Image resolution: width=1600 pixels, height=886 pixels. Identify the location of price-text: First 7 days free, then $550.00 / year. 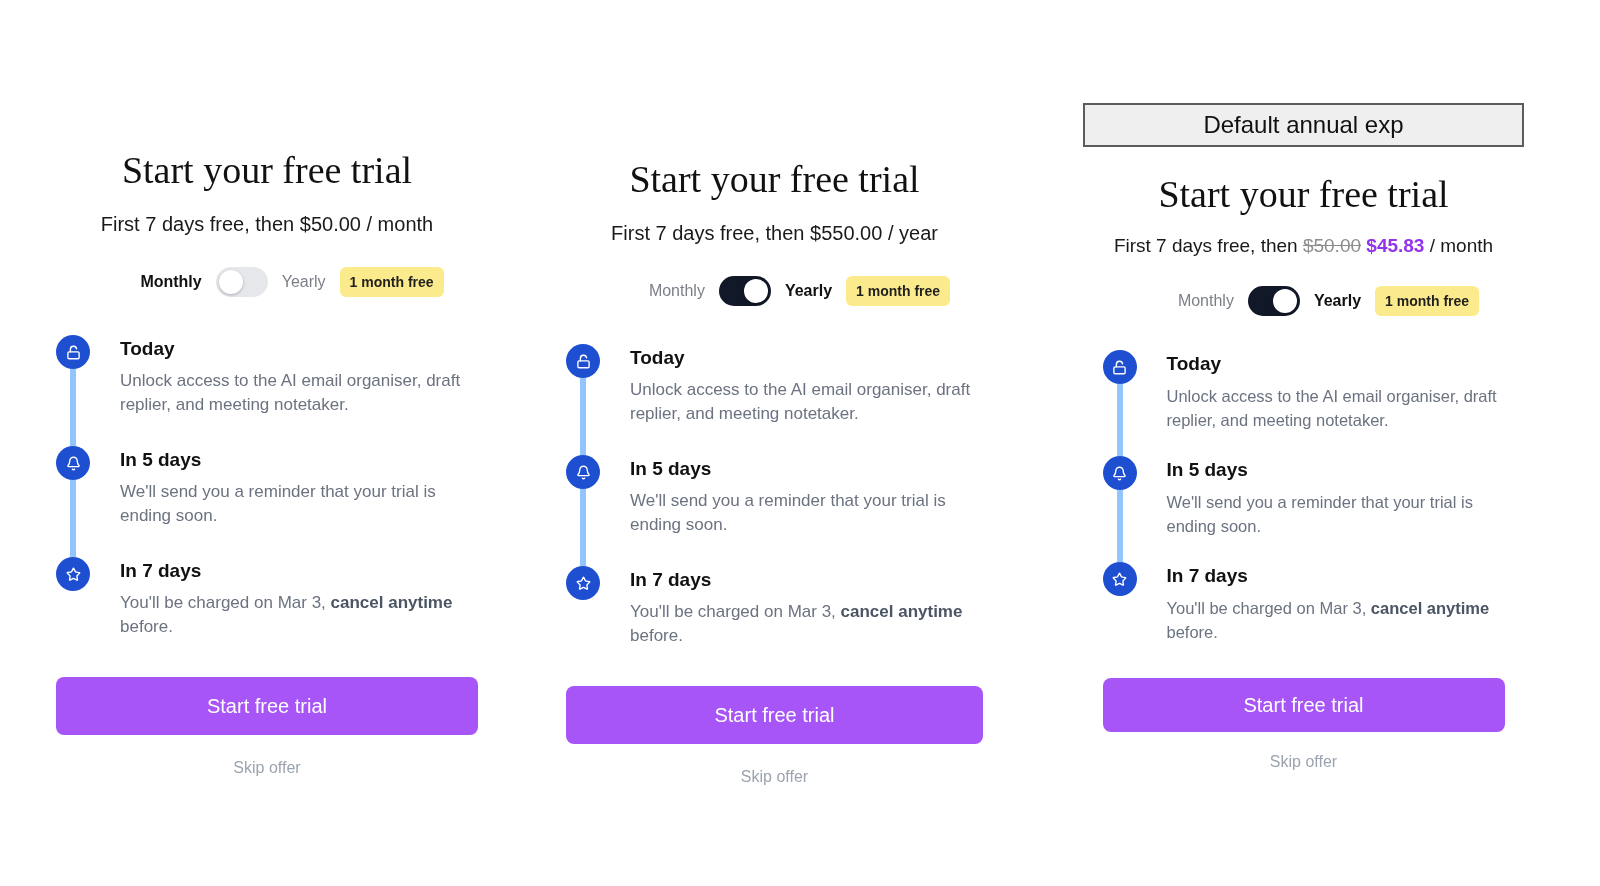
(774, 233).